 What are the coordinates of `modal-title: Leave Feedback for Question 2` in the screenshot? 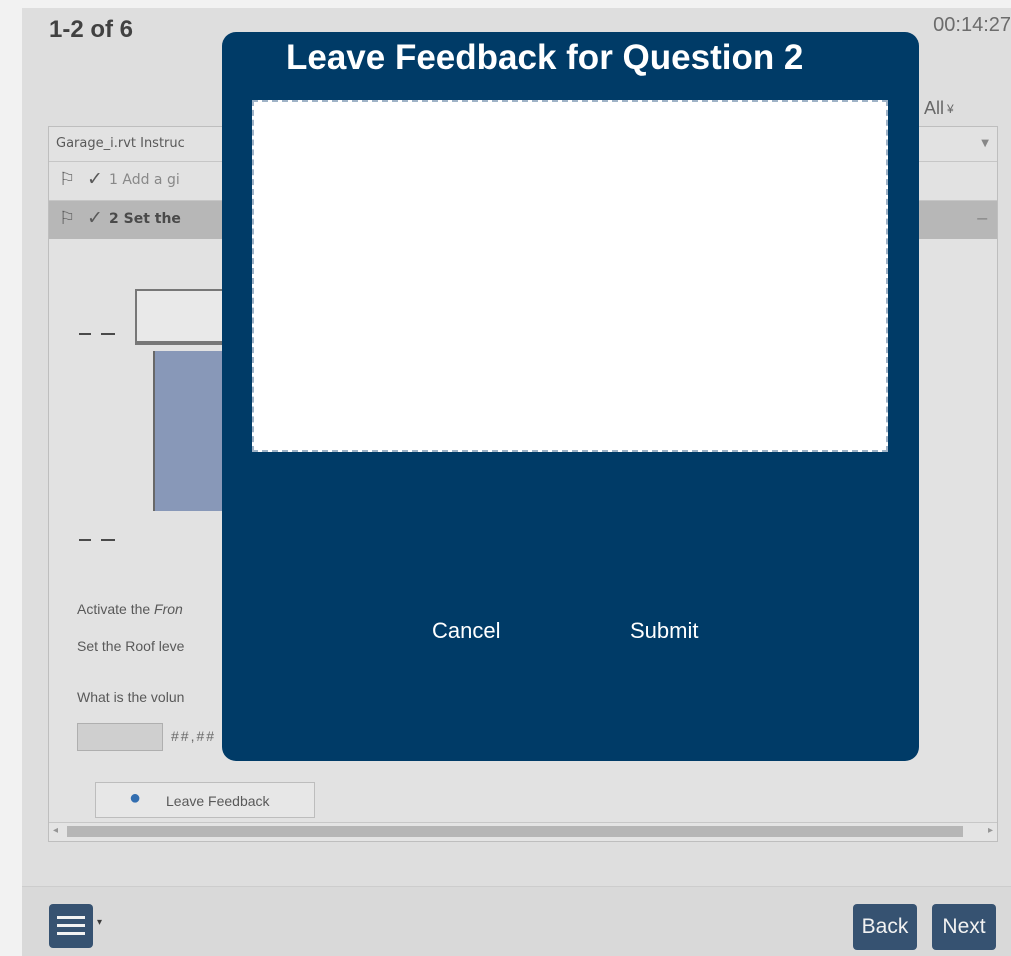 It's located at (545, 57).